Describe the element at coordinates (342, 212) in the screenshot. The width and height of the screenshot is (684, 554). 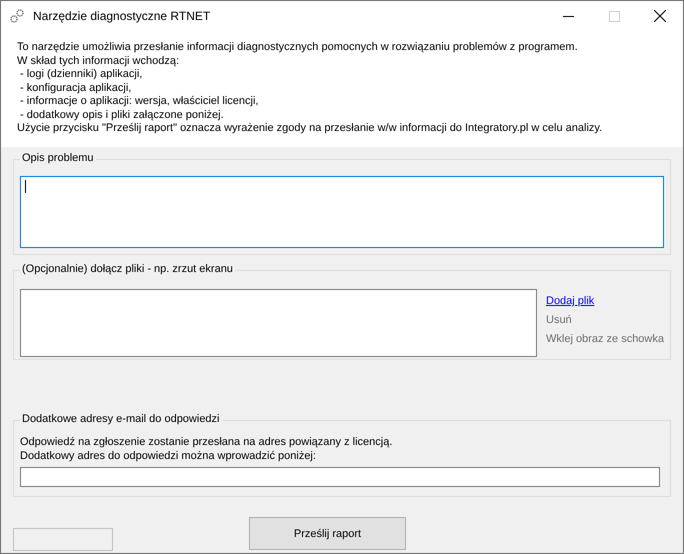
I see `description-field` at that location.